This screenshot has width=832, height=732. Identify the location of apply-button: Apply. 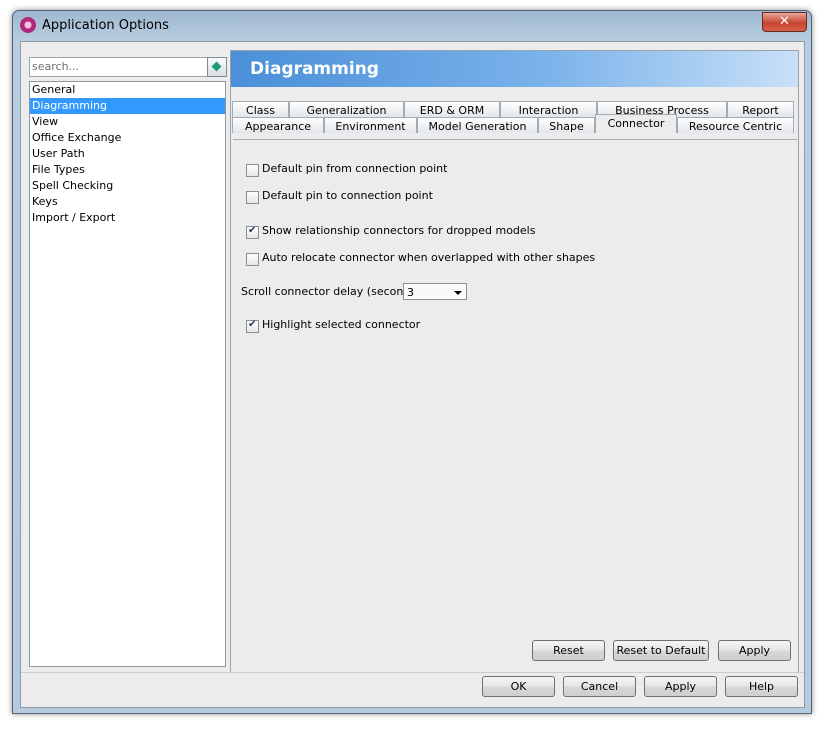
(680, 686).